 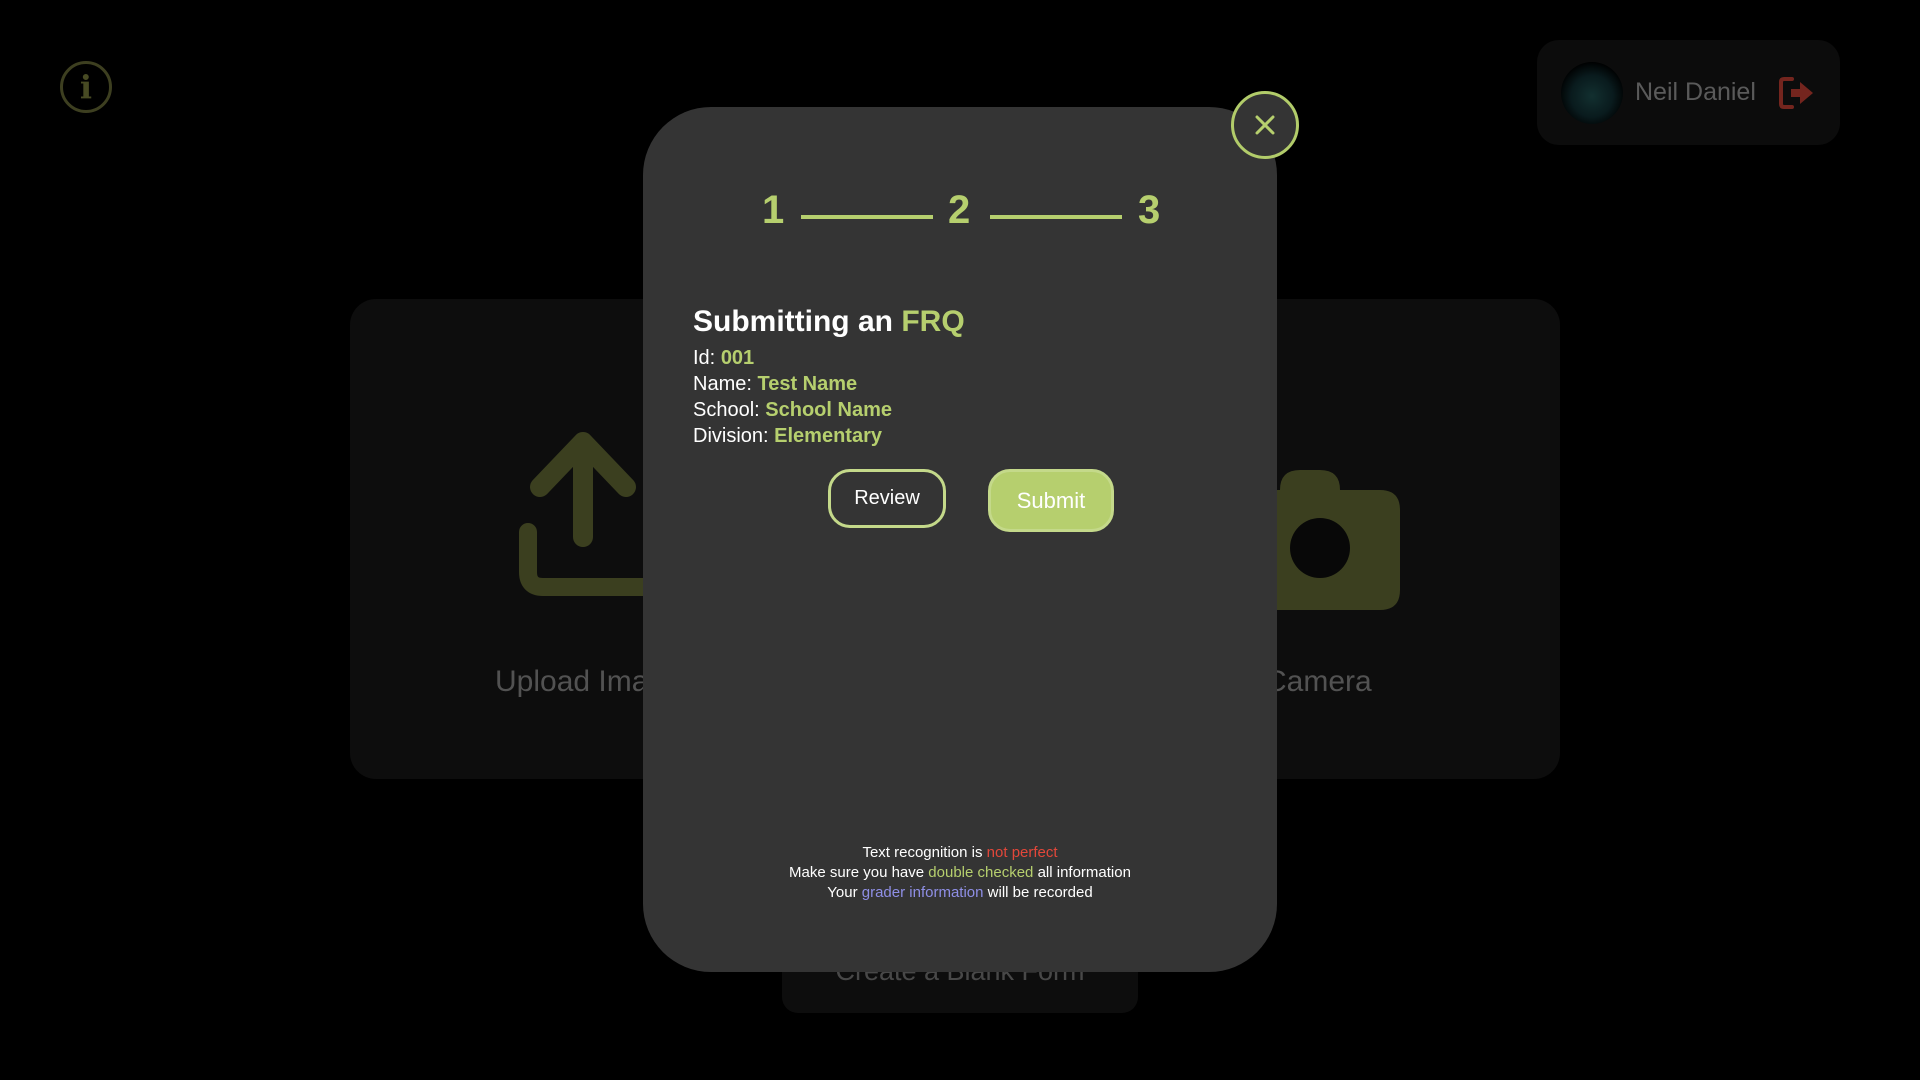 I want to click on modal-title: Submitting an FRQ, so click(x=829, y=322).